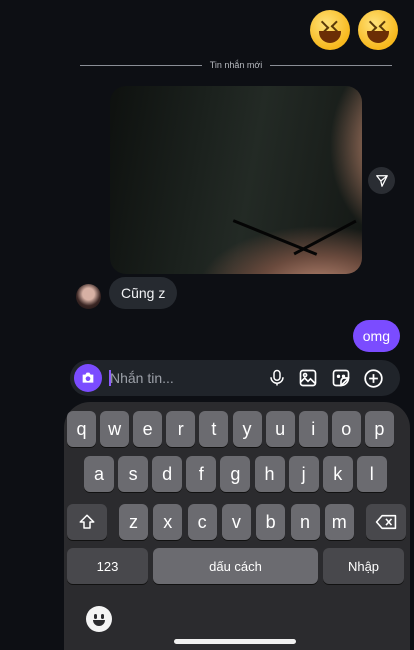  I want to click on key-a: a, so click(99, 474).